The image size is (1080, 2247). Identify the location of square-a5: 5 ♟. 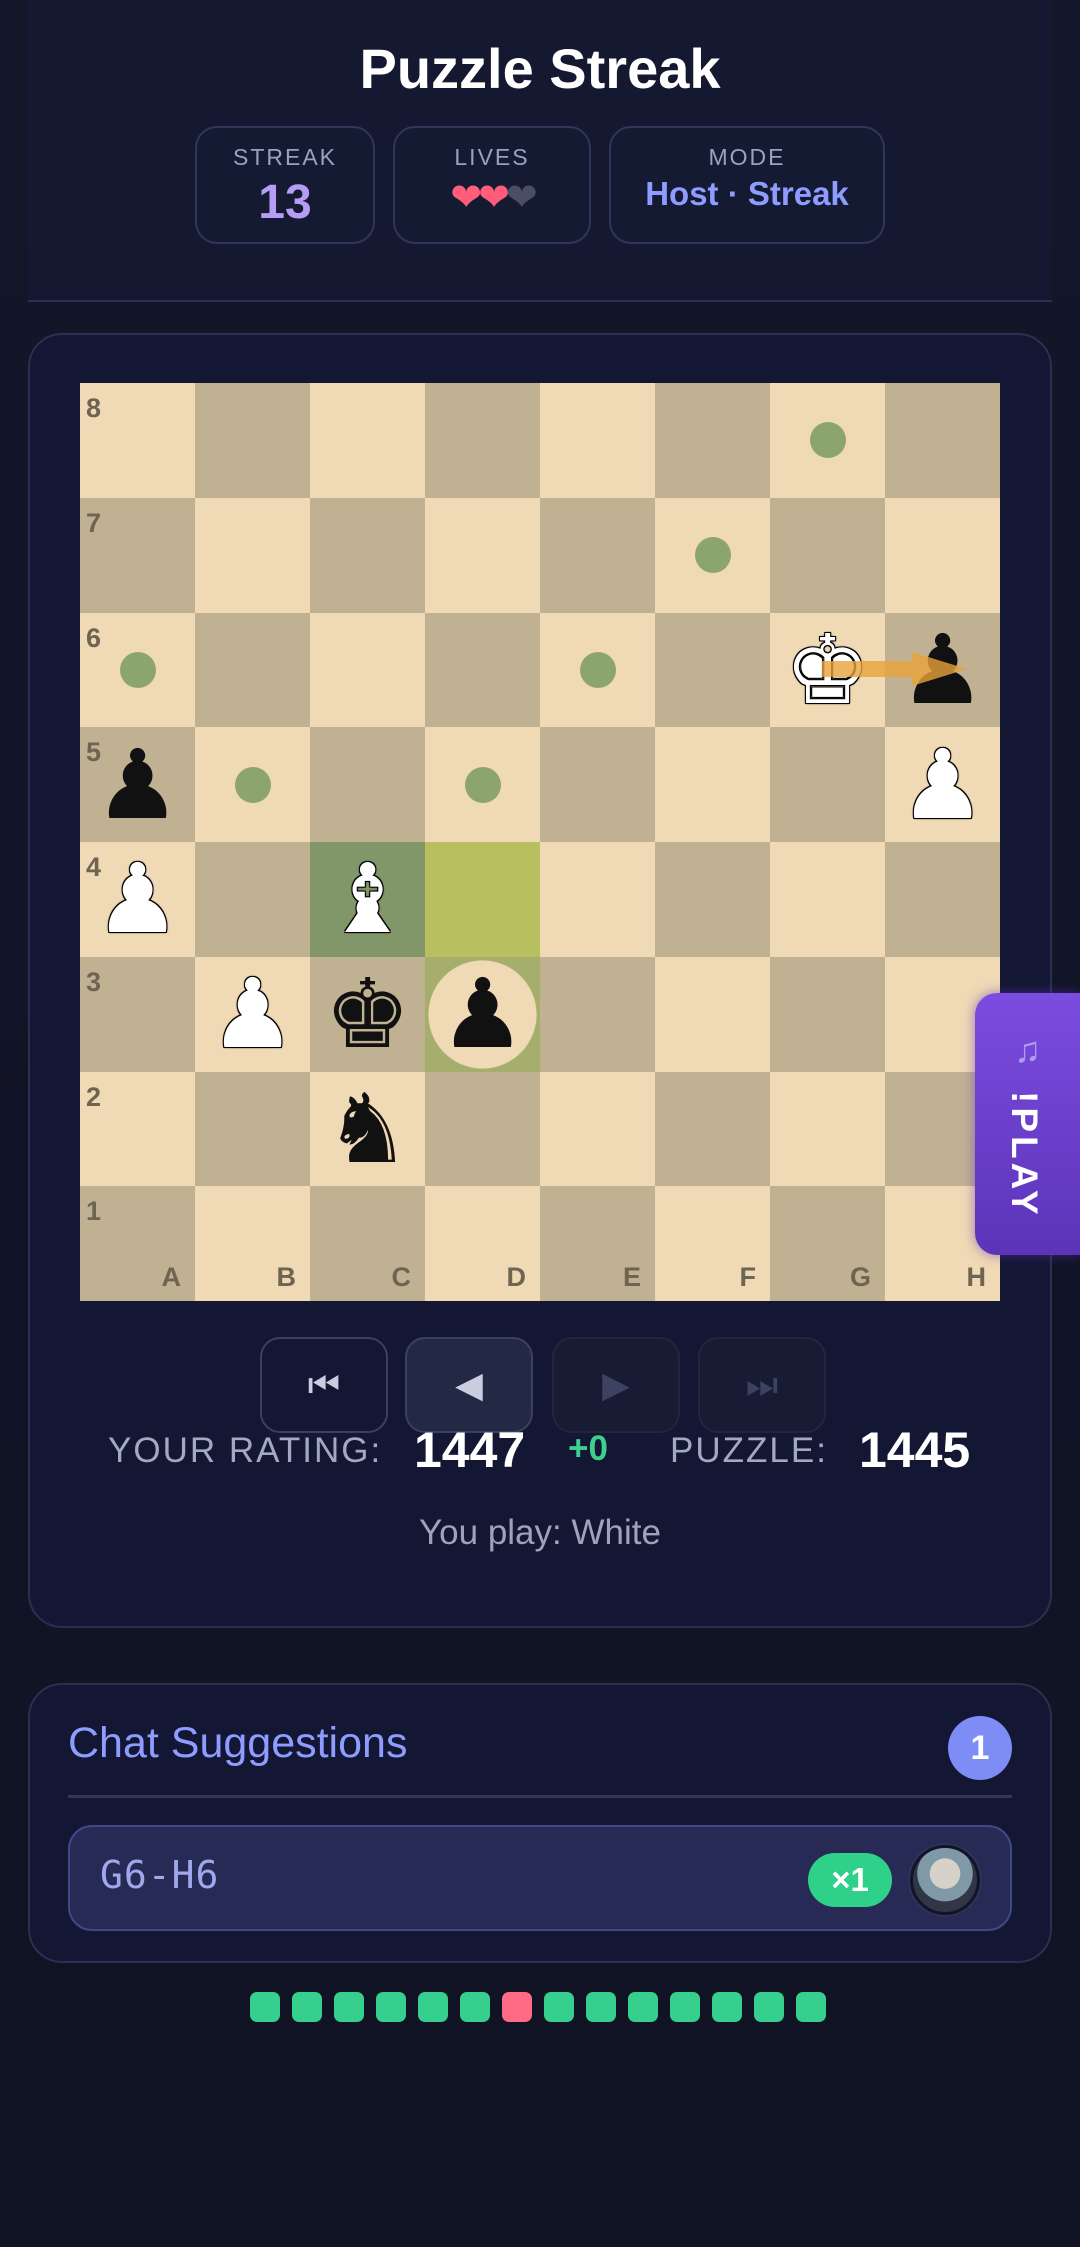
(137, 784).